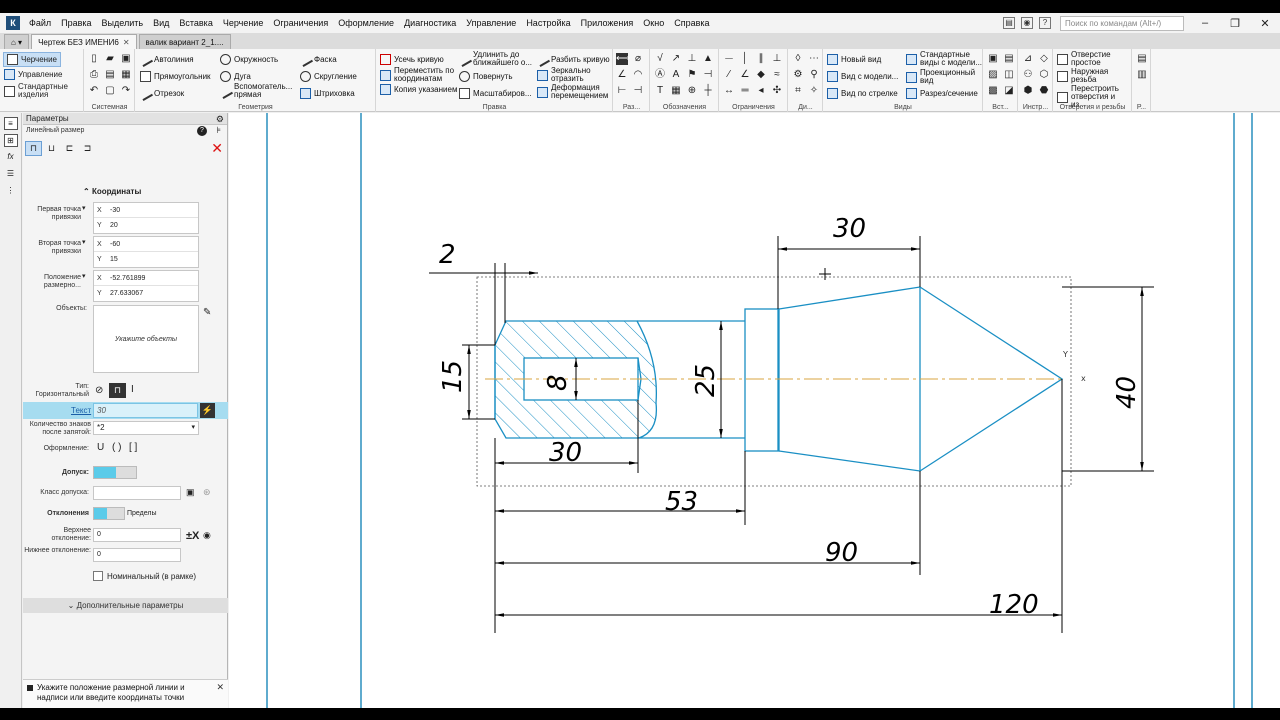 This screenshot has height=720, width=1280. I want to click on link-icon: ◫, so click(1009, 75).